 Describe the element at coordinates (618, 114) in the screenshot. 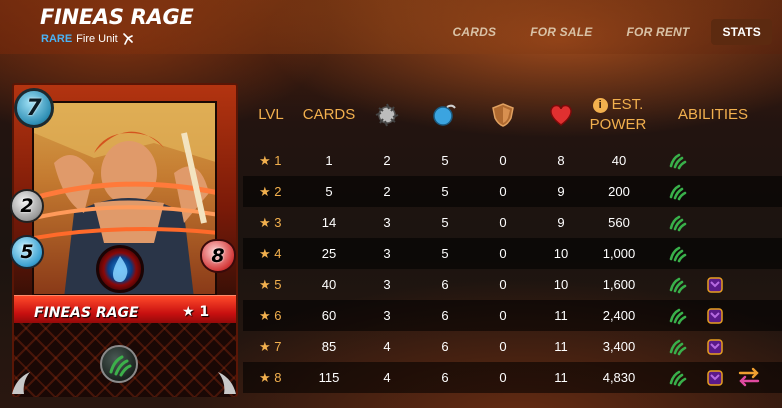

I see `header-est-power: i EST. POWER` at that location.